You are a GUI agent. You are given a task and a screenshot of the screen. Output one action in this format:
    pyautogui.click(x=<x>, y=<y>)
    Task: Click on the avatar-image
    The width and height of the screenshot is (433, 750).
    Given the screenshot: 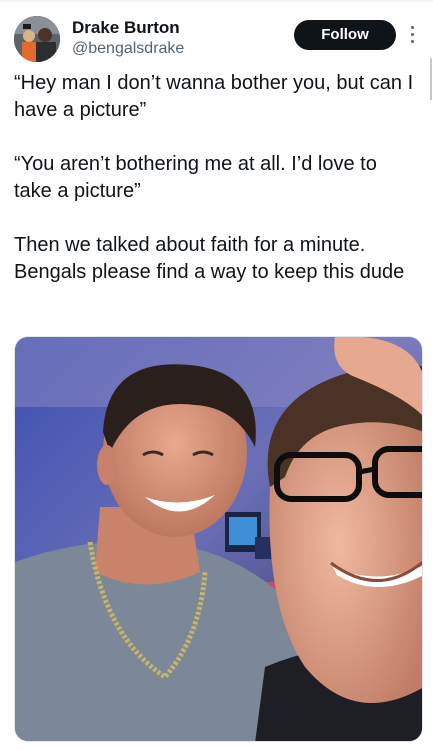 What is the action you would take?
    pyautogui.click(x=37, y=39)
    